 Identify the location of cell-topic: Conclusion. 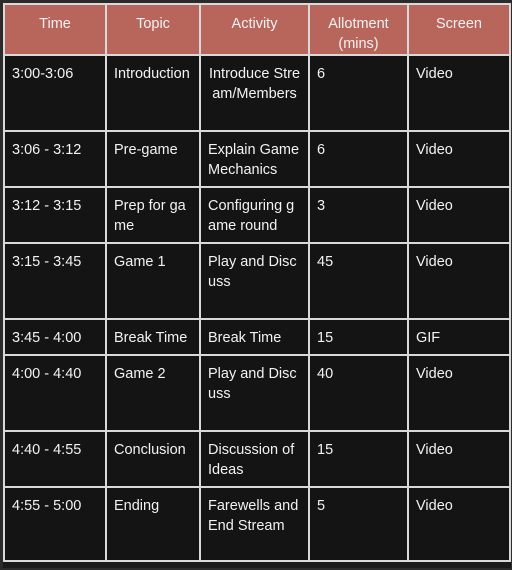
(153, 459).